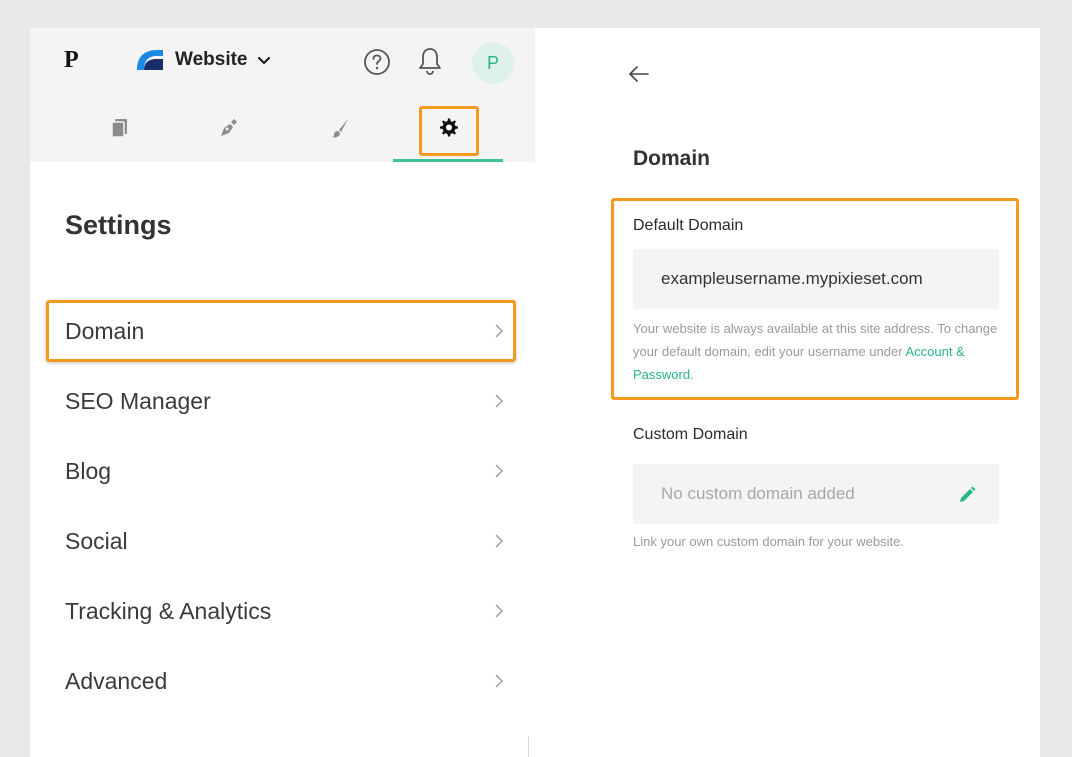 The image size is (1072, 757). I want to click on active-tab-indicator, so click(448, 160).